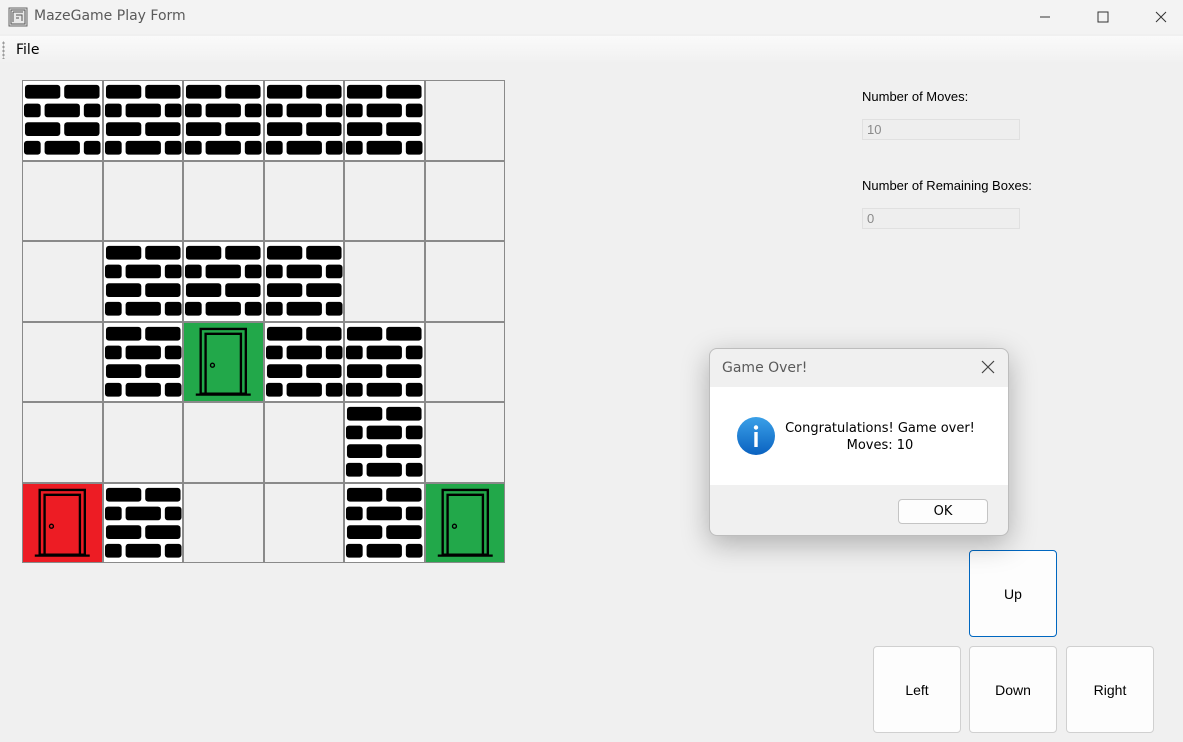  What do you see at coordinates (1161, 17) in the screenshot?
I see `close-icon` at bounding box center [1161, 17].